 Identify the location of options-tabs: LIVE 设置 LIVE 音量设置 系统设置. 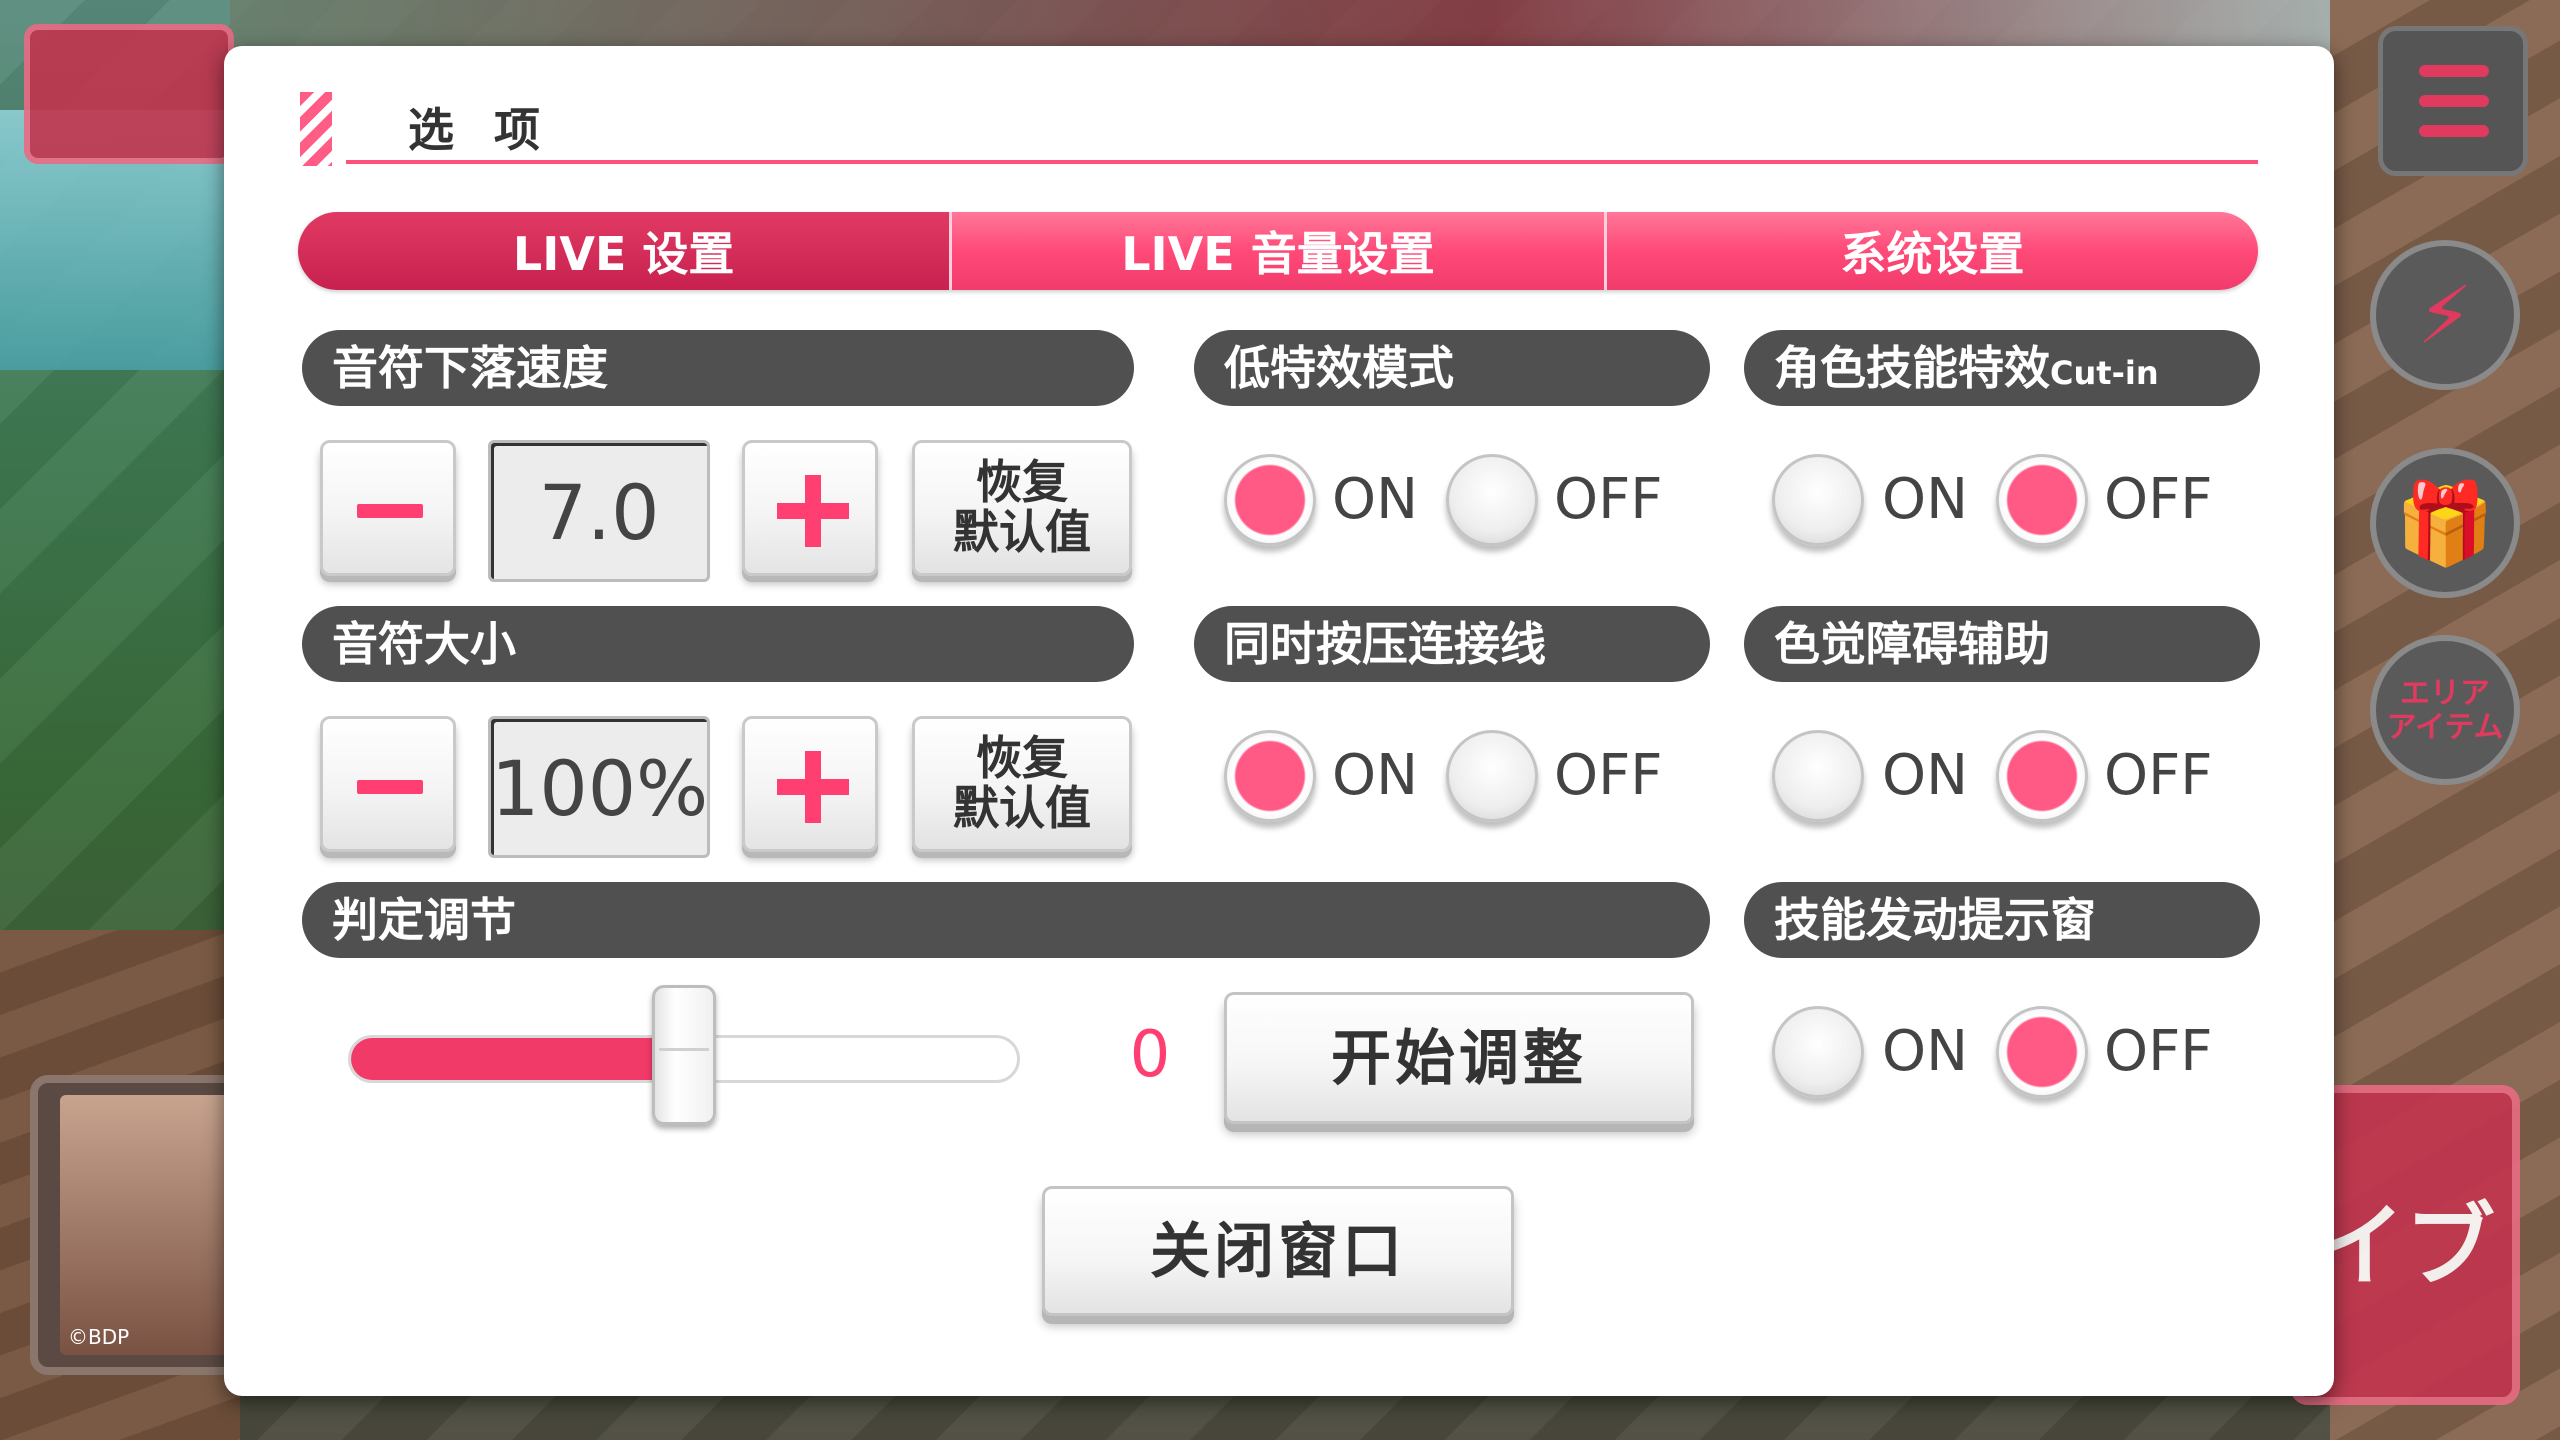
(1278, 251).